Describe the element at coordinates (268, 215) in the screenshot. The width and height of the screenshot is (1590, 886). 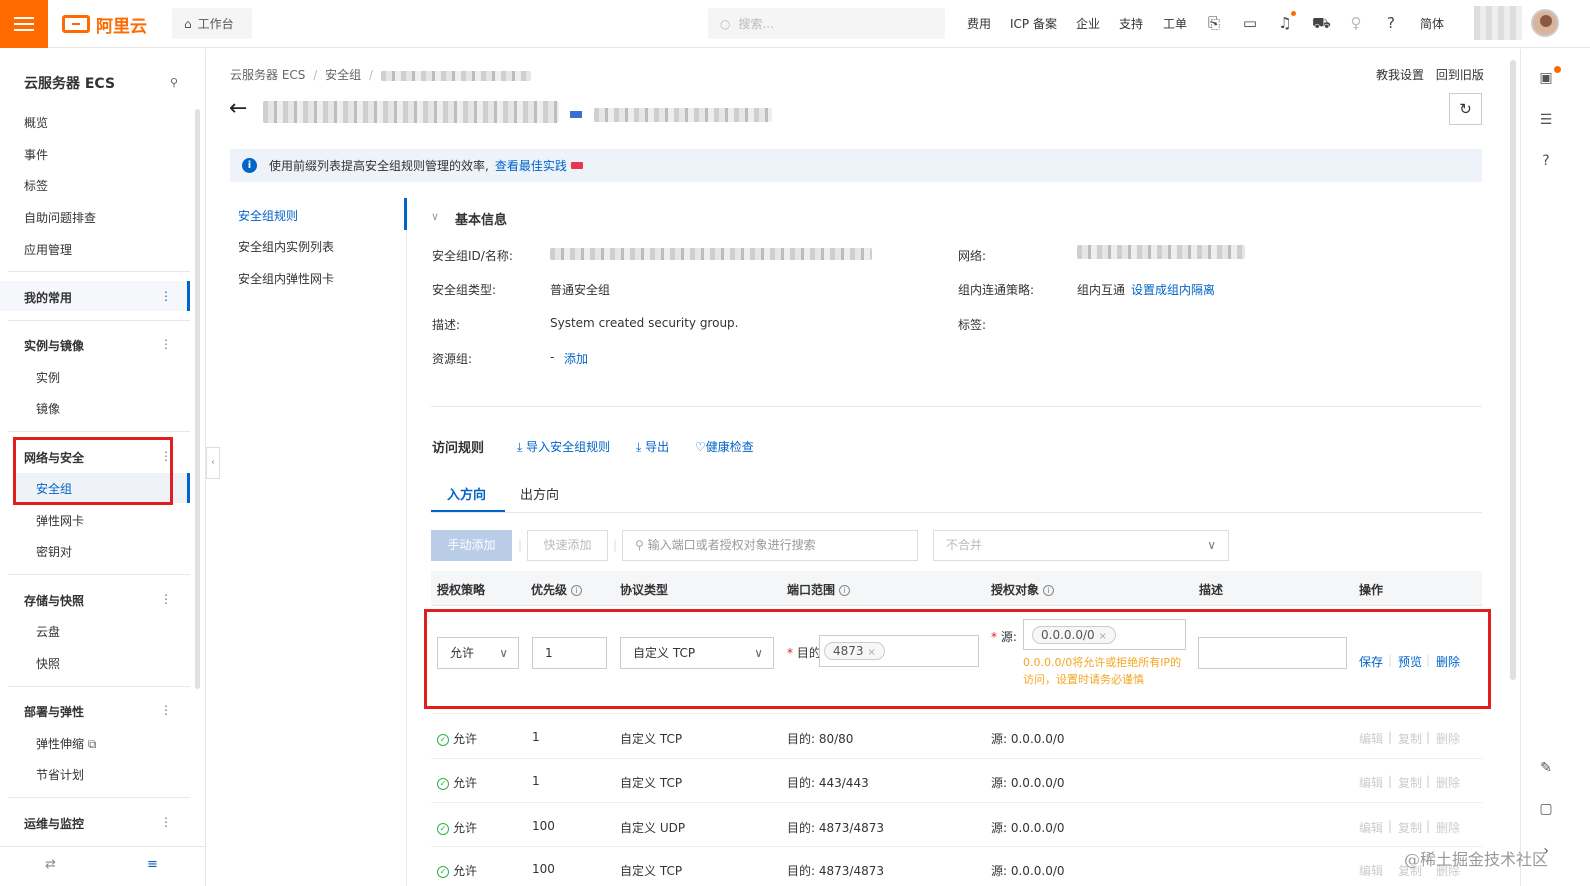
I see `subnav-rules: 安全组规则` at that location.